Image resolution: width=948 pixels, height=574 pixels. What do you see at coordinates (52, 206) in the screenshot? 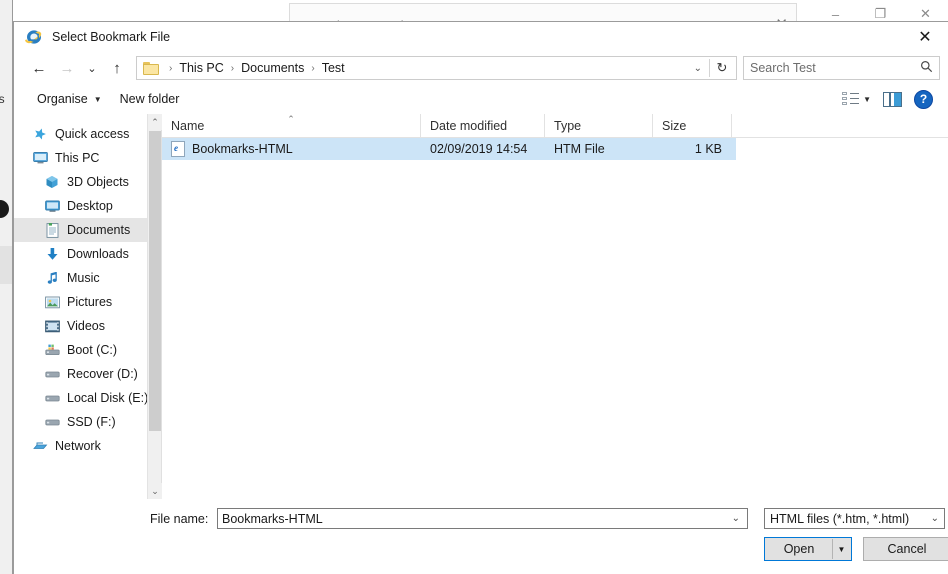
I see `desktop-icon` at bounding box center [52, 206].